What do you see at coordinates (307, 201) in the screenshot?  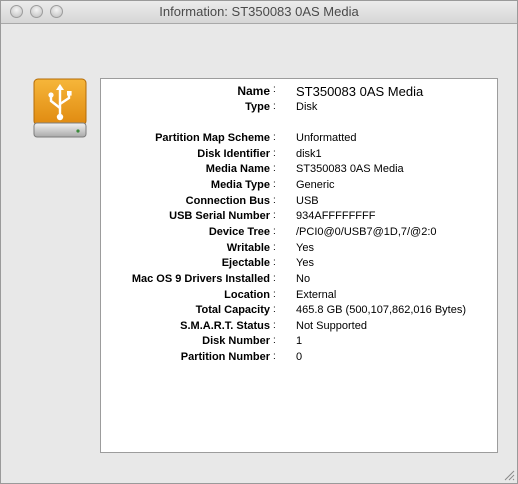 I see `field-value: USB` at bounding box center [307, 201].